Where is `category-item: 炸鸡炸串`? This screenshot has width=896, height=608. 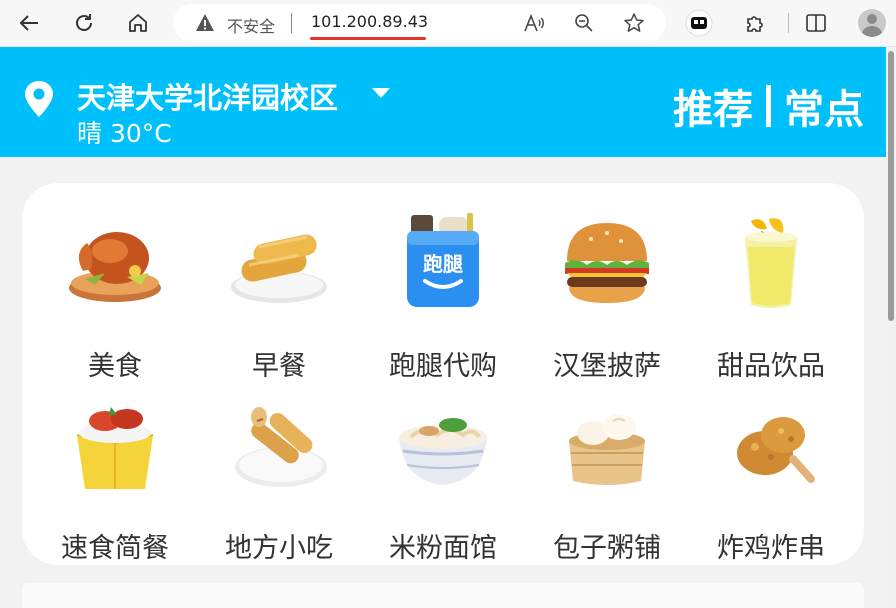
category-item: 炸鸡炸串 is located at coordinates (771, 480).